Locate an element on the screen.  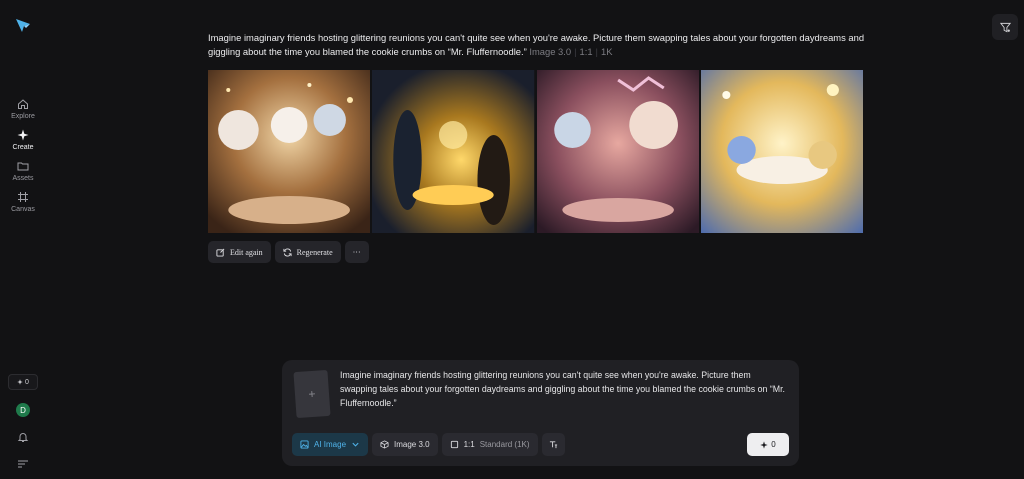
model-selector: Image 3.0 is located at coordinates (405, 444).